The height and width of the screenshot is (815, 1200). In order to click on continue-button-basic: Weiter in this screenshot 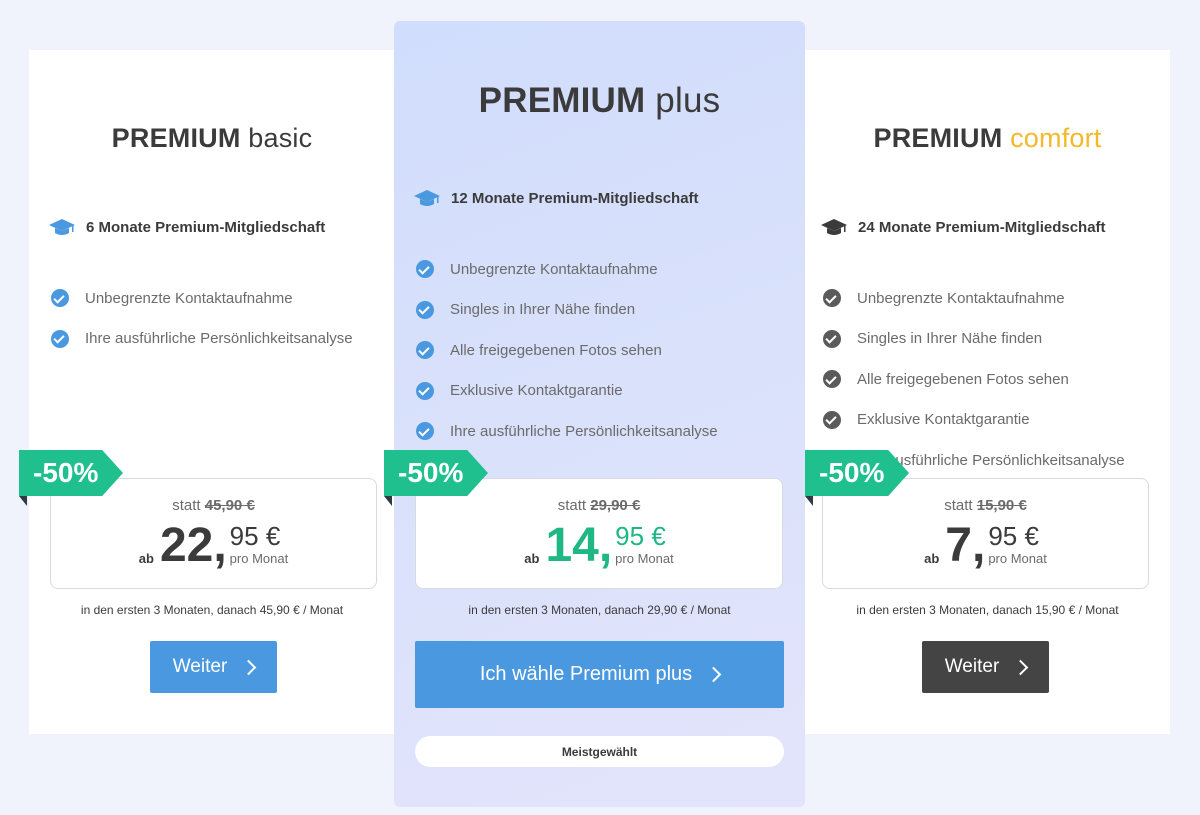, I will do `click(213, 667)`.